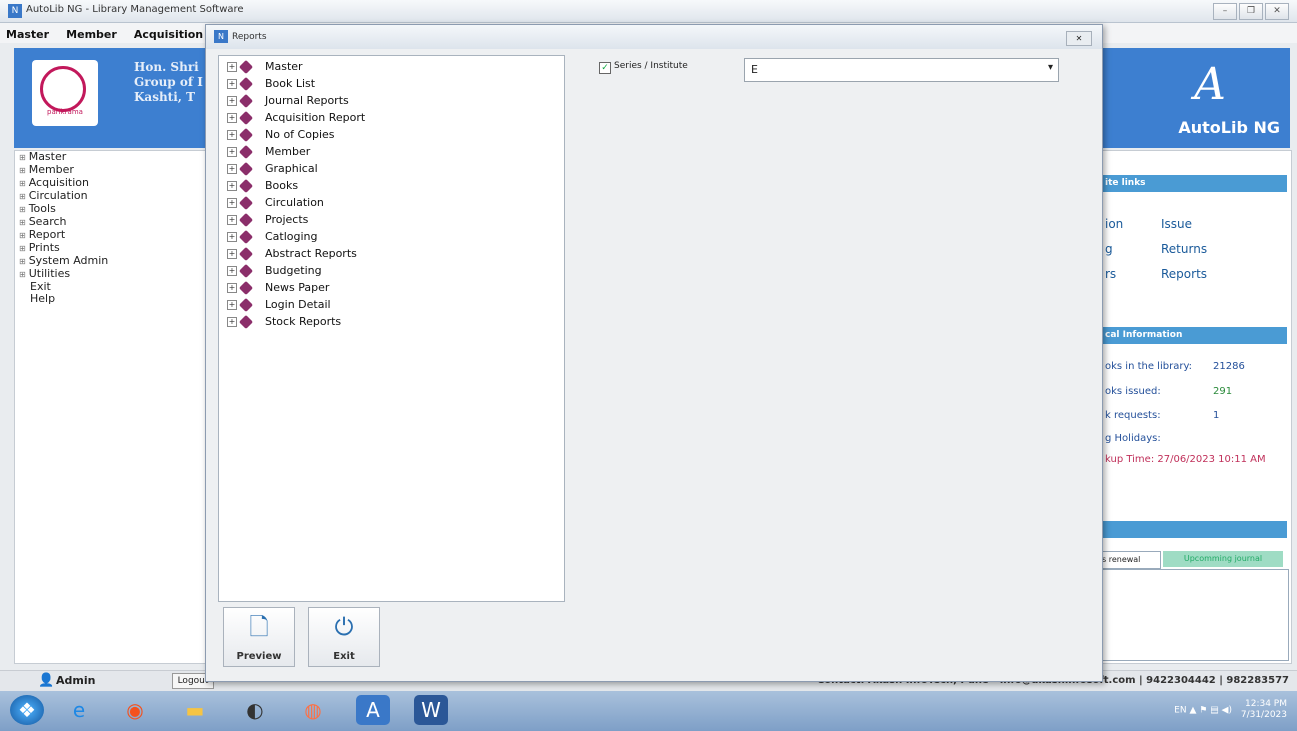 This screenshot has height=731, width=1297. I want to click on institute-name: Hon. Shri Group of I Kashti, T, so click(168, 82).